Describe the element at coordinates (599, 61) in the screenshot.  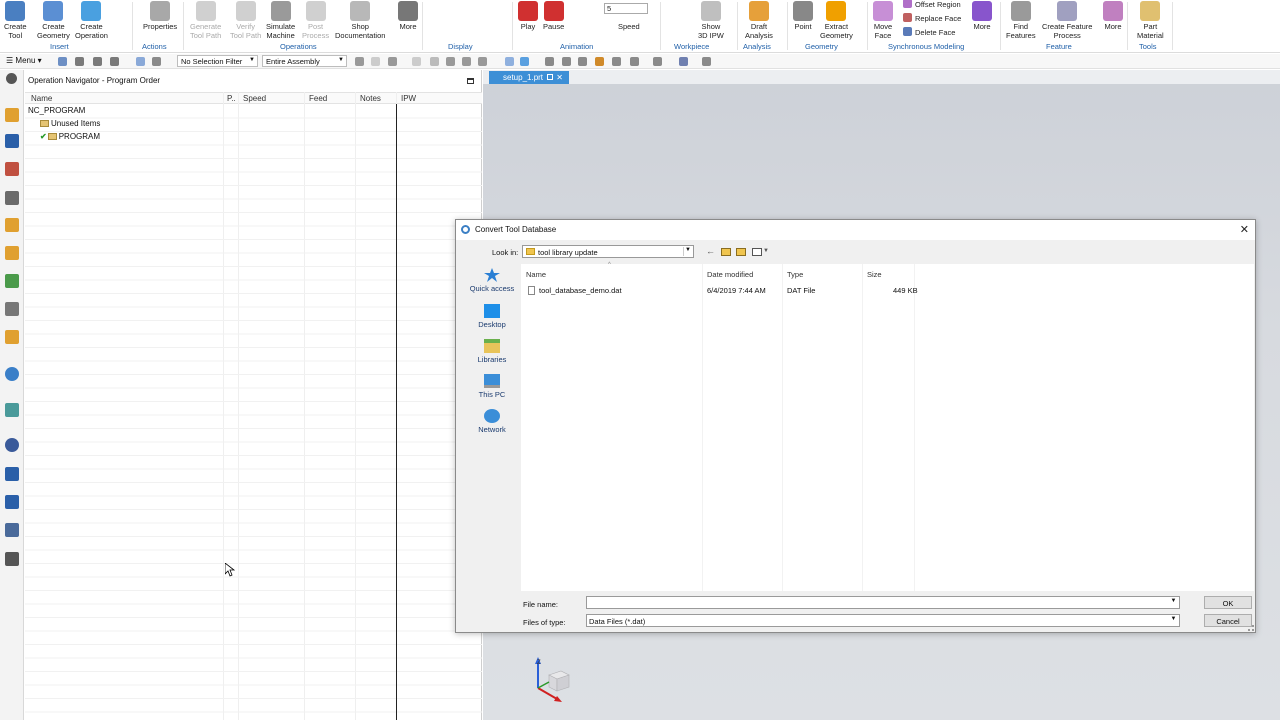
I see `perspective-icon` at that location.